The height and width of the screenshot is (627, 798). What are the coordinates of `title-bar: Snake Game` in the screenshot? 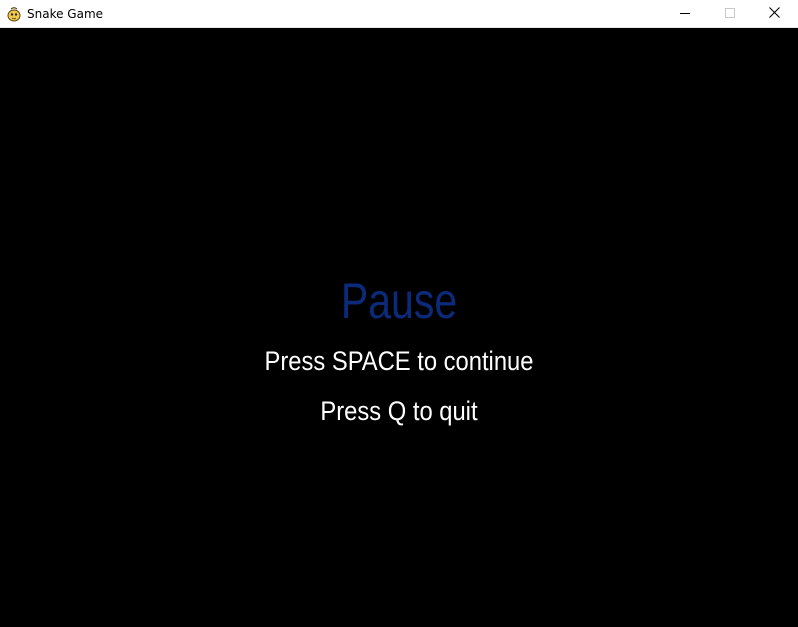 It's located at (399, 14).